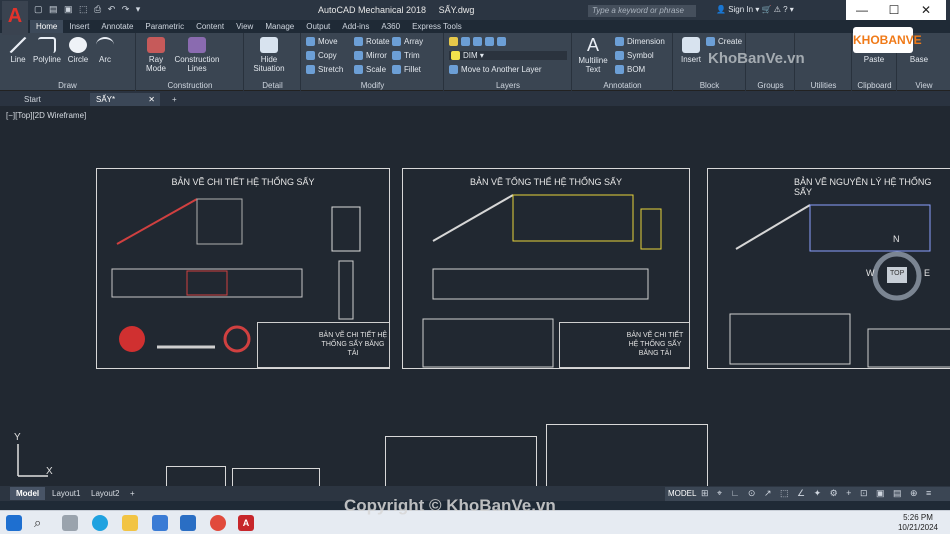 The image size is (950, 534). Describe the element at coordinates (756, 58) in the screenshot. I see `watermark-text: KhoBanVe.vn` at that location.